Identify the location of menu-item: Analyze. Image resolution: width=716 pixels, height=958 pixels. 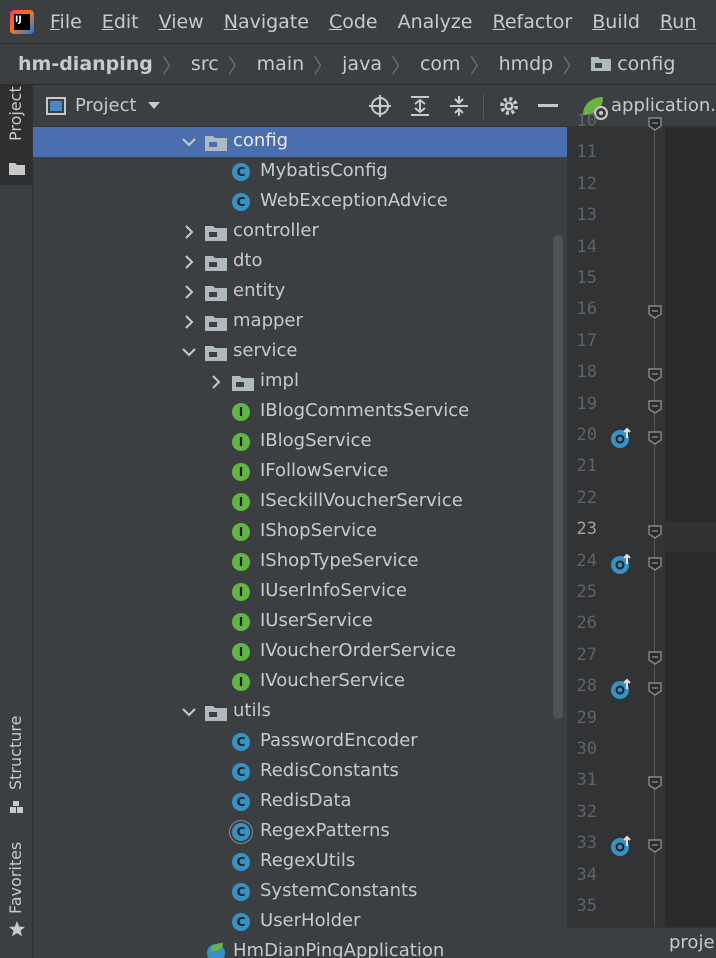
(435, 22).